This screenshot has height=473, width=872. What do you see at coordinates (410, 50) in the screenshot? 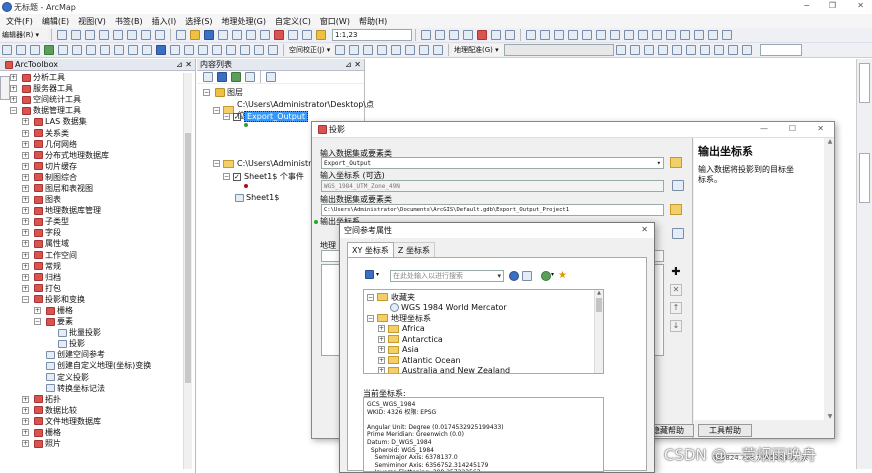
I see `adjust-icon` at bounding box center [410, 50].